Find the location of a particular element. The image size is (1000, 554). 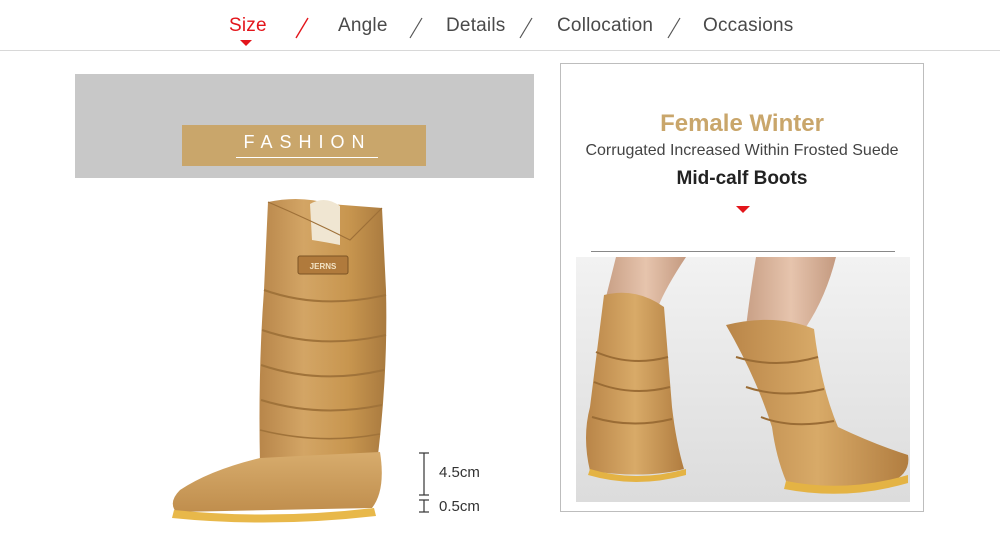

boot-badge-text: JERNS is located at coordinates (323, 266).